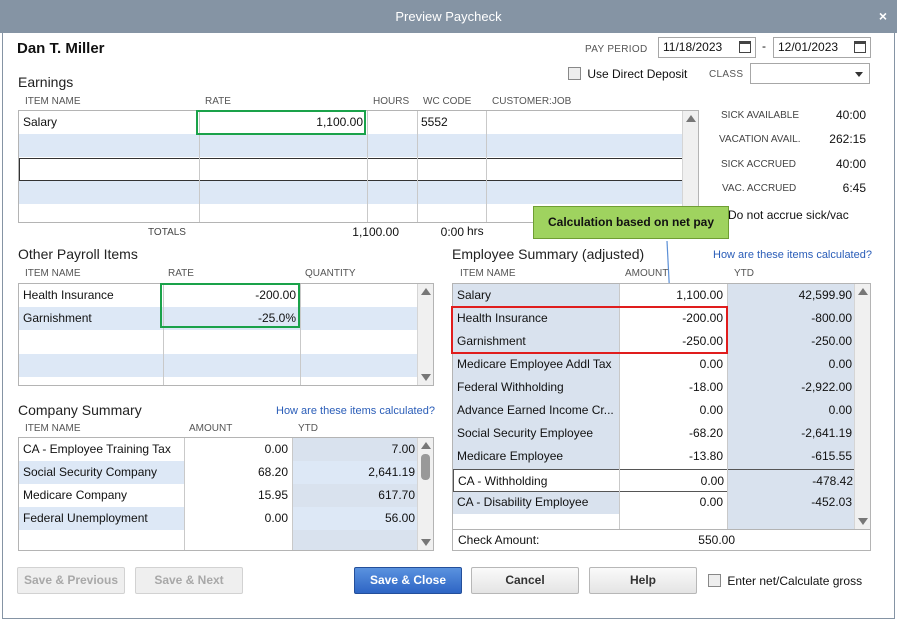 Image resolution: width=897 pixels, height=623 pixels. I want to click on employee-ytd: -478.42, so click(792, 481).